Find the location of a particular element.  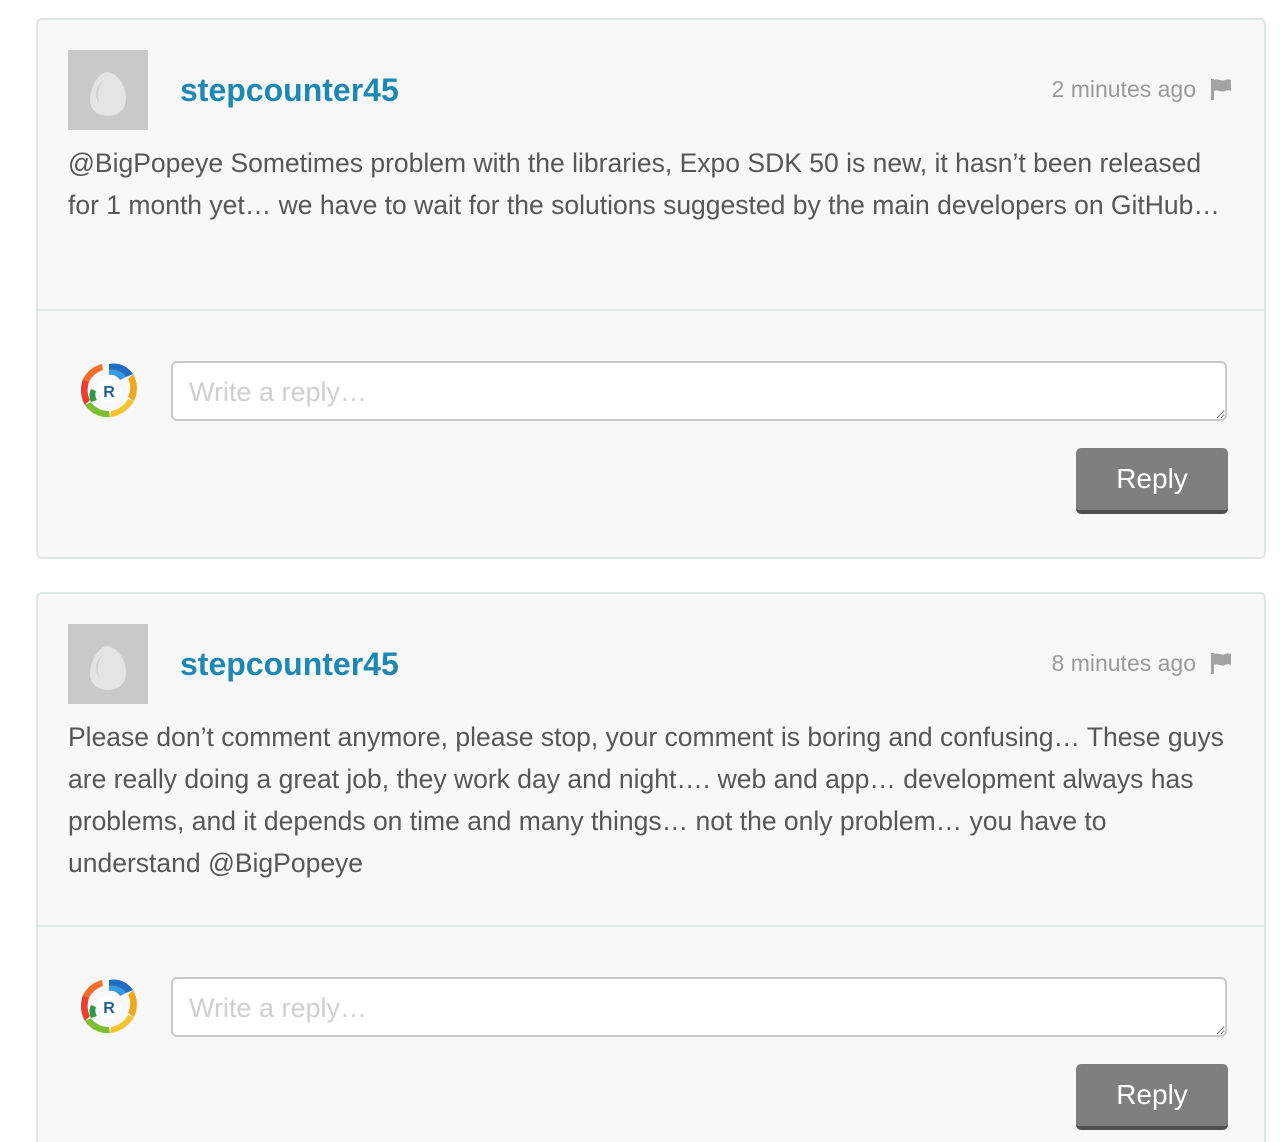

comment-header: stepcounter45 2 minutes ago is located at coordinates (651, 90).